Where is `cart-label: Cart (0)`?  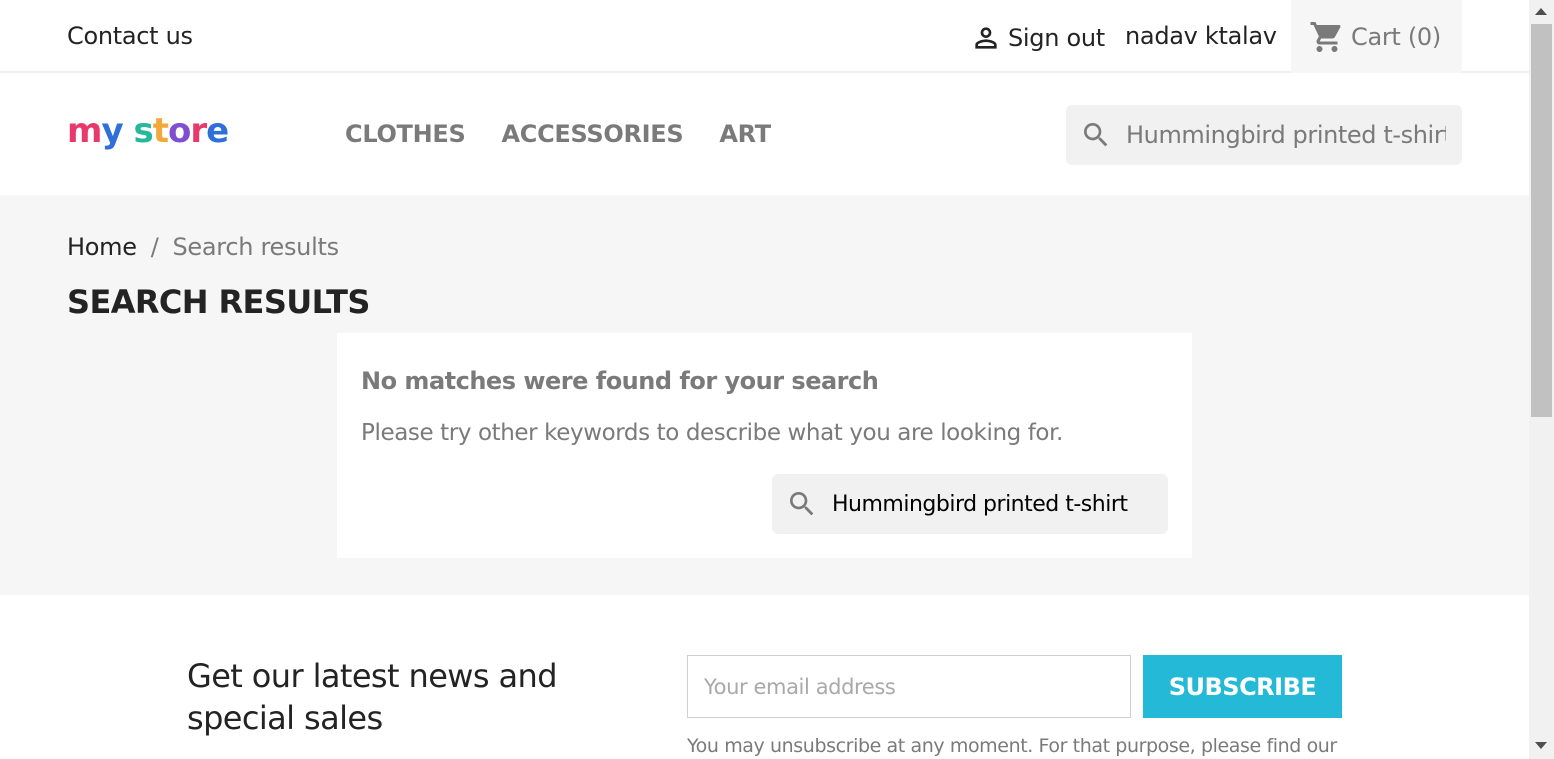
cart-label: Cart (0) is located at coordinates (1396, 36).